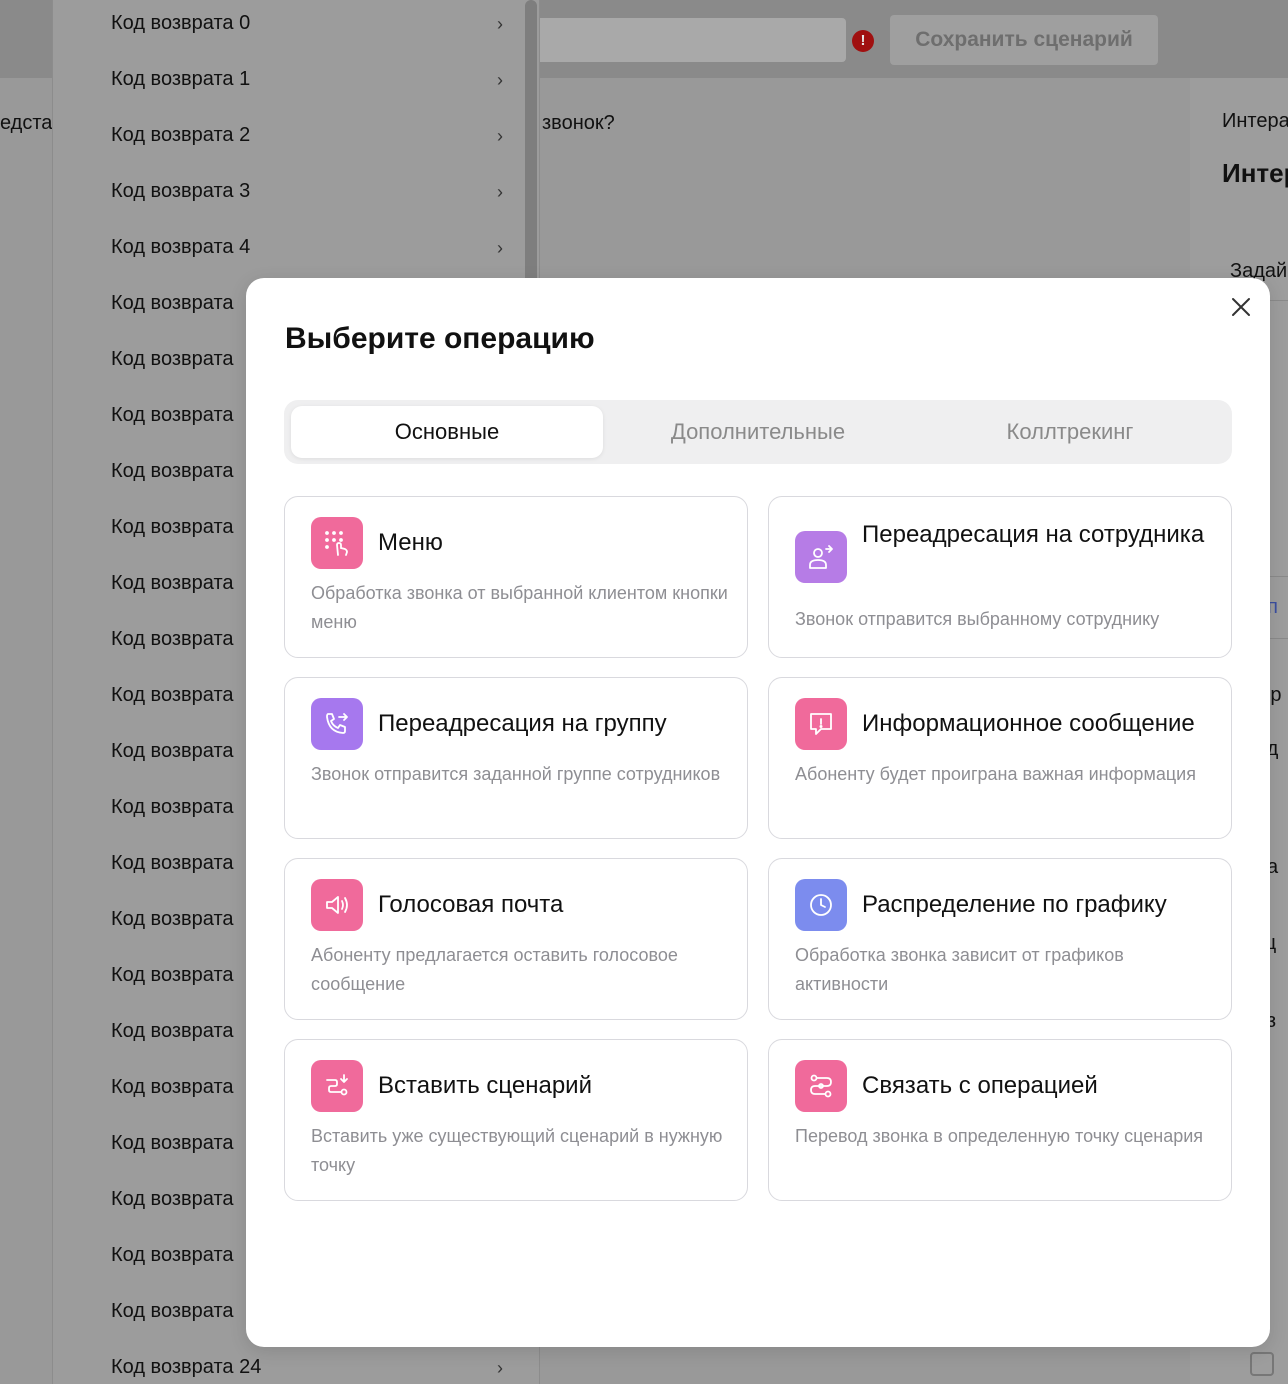 This screenshot has height=1384, width=1288. Describe the element at coordinates (180, 191) in the screenshot. I see `dropdown-item: Код возврата 3` at that location.